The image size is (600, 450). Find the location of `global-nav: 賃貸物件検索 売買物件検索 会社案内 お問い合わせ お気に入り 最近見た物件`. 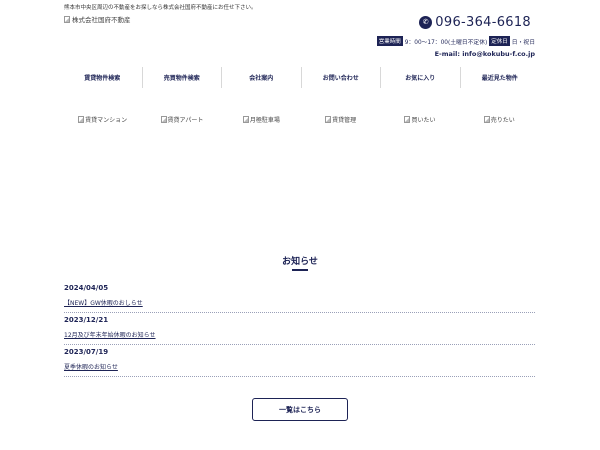

global-nav: 賃貸物件検索 売買物件検索 会社案内 お問い合わせ お気に入り 最近見た物件 is located at coordinates (301, 77).